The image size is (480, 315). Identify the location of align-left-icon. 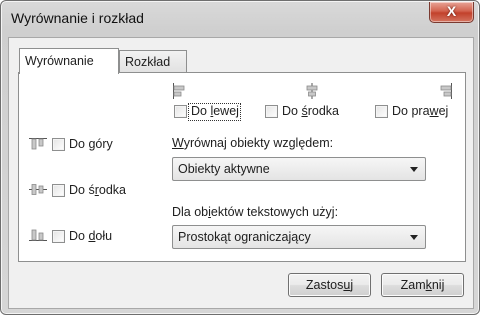
(179, 91).